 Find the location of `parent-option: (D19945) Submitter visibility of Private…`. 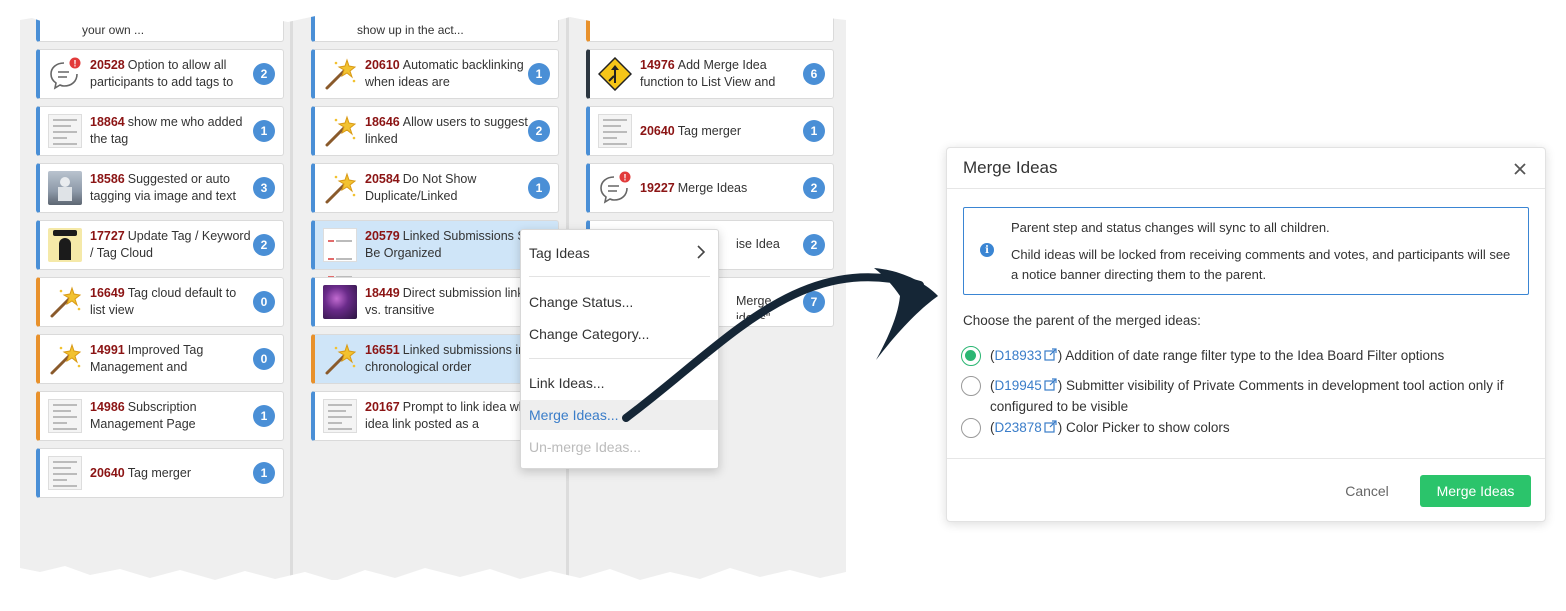

parent-option: (D19945) Submitter visibility of Private… is located at coordinates (1248, 396).